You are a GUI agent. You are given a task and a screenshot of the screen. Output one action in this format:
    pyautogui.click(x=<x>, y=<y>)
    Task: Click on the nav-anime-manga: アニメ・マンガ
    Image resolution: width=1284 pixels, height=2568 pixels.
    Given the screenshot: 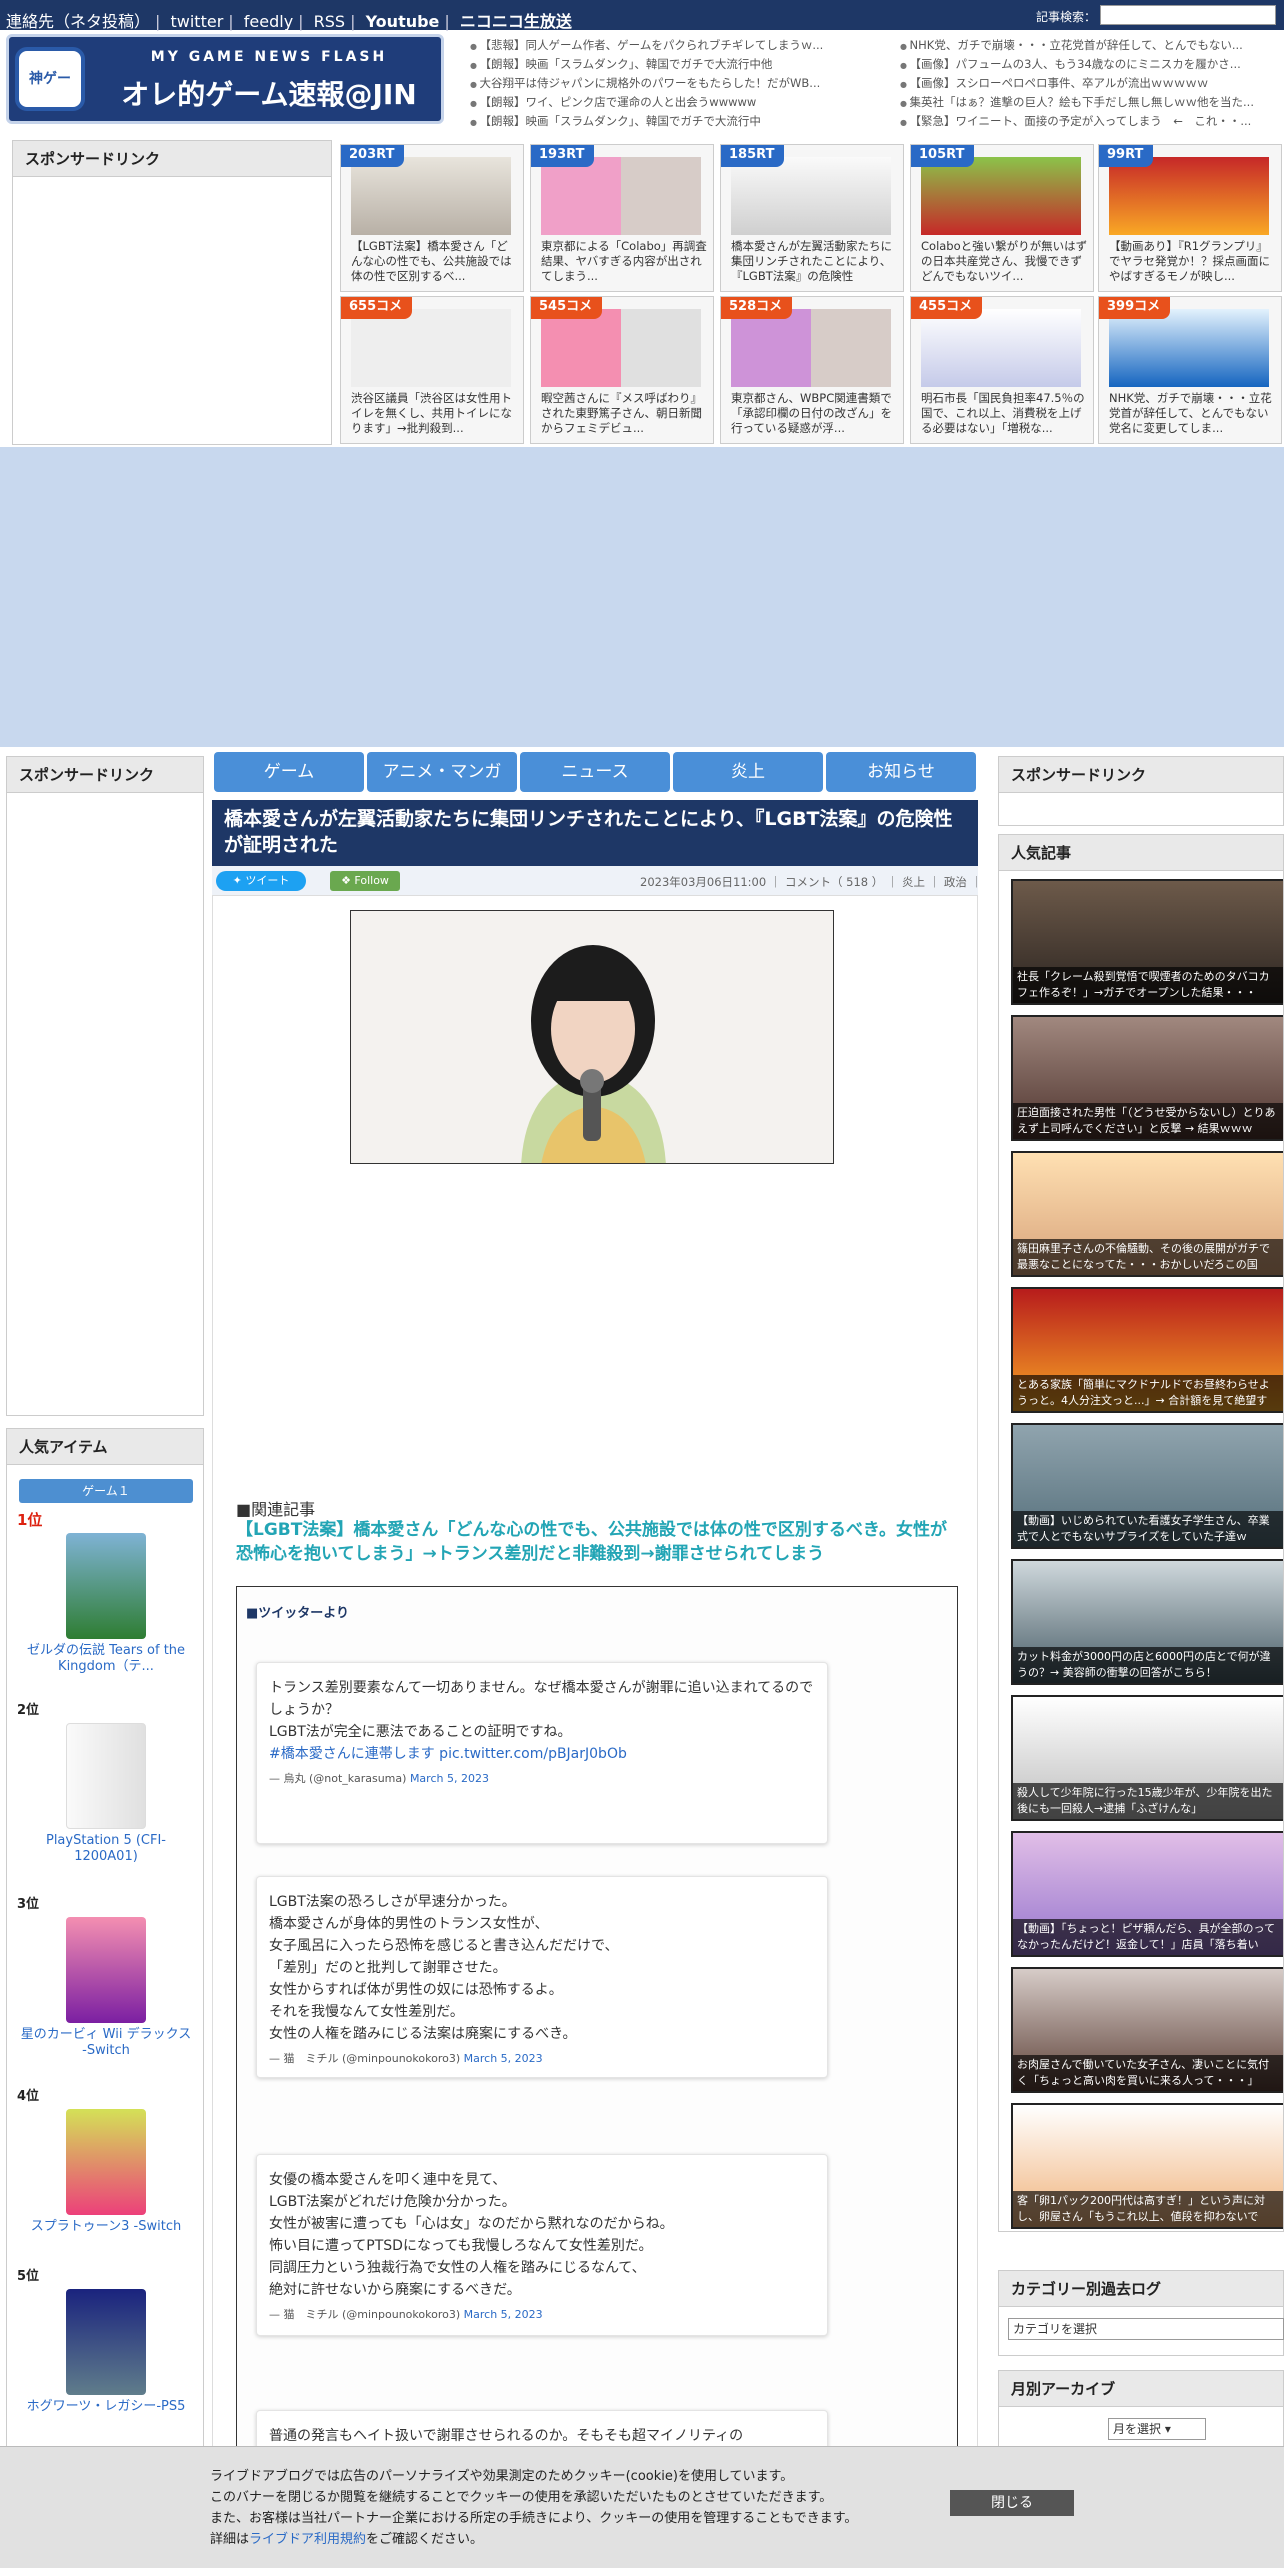 What is the action you would take?
    pyautogui.click(x=442, y=772)
    